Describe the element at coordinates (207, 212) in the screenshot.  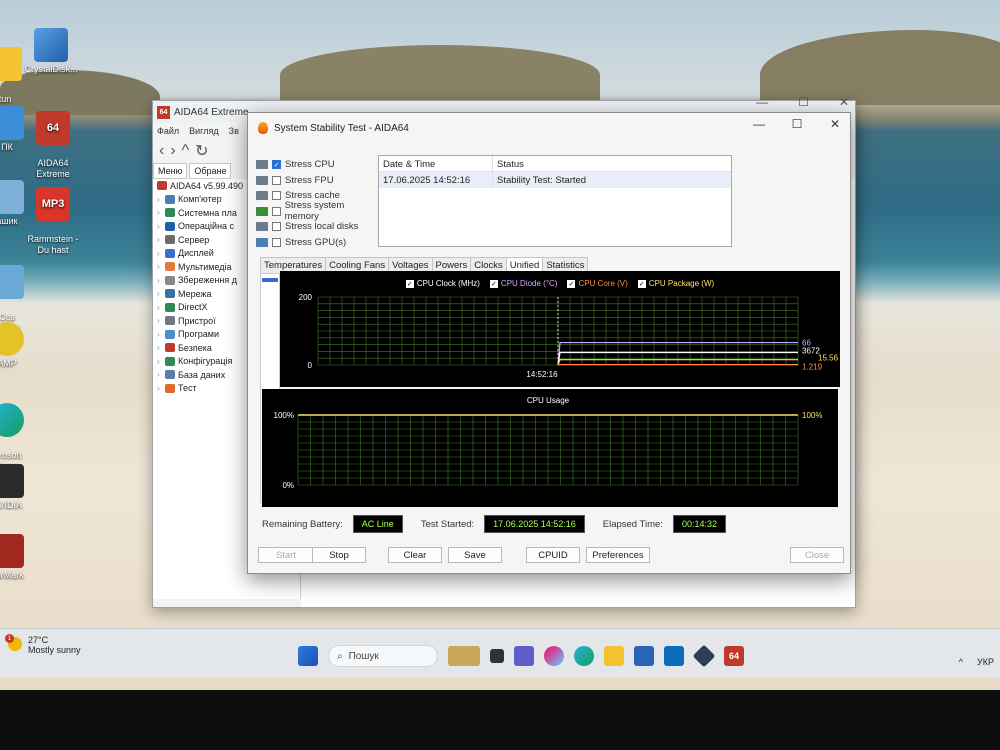
I see `tree-item-label: Системна пла` at that location.